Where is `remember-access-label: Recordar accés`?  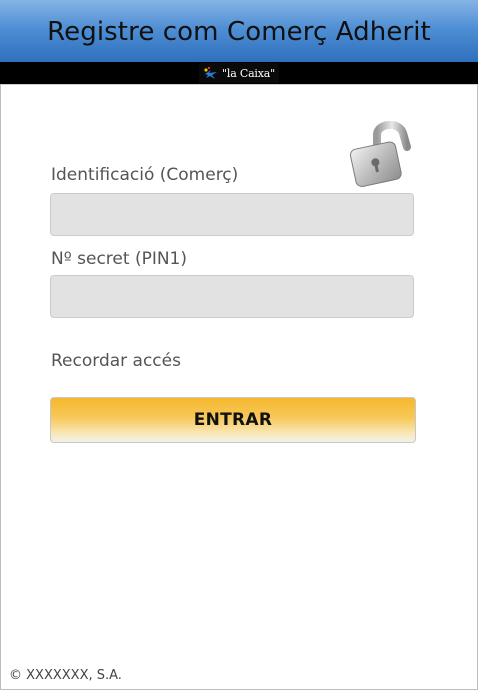 remember-access-label: Recordar accés is located at coordinates (116, 361).